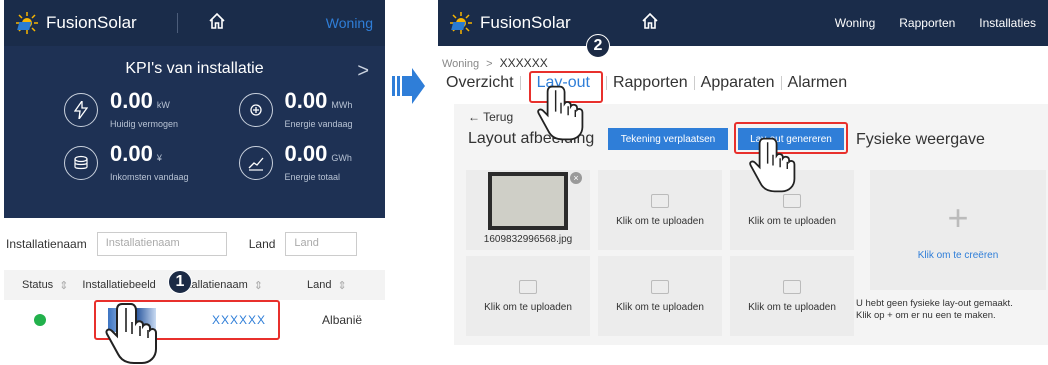  Describe the element at coordinates (255, 162) in the screenshot. I see `chart-icon` at that location.